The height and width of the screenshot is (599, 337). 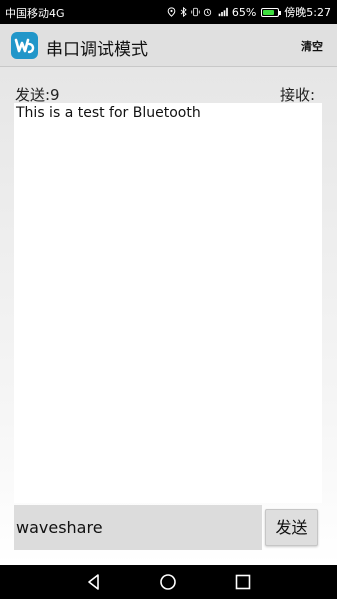 What do you see at coordinates (297, 95) in the screenshot?
I see `receive-label: 接收:` at bounding box center [297, 95].